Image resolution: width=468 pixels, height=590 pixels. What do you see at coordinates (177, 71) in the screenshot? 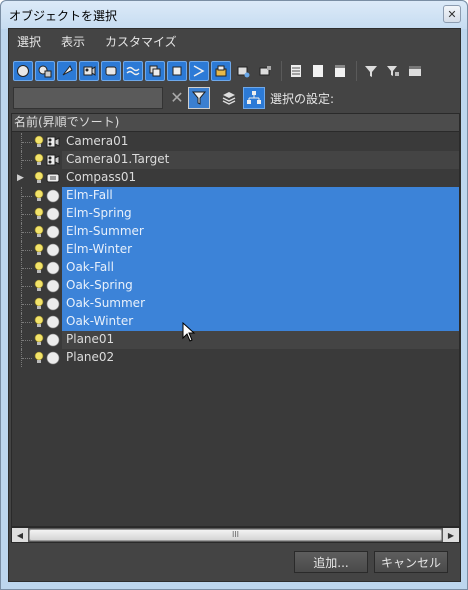
I see `xref-filter-button` at bounding box center [177, 71].